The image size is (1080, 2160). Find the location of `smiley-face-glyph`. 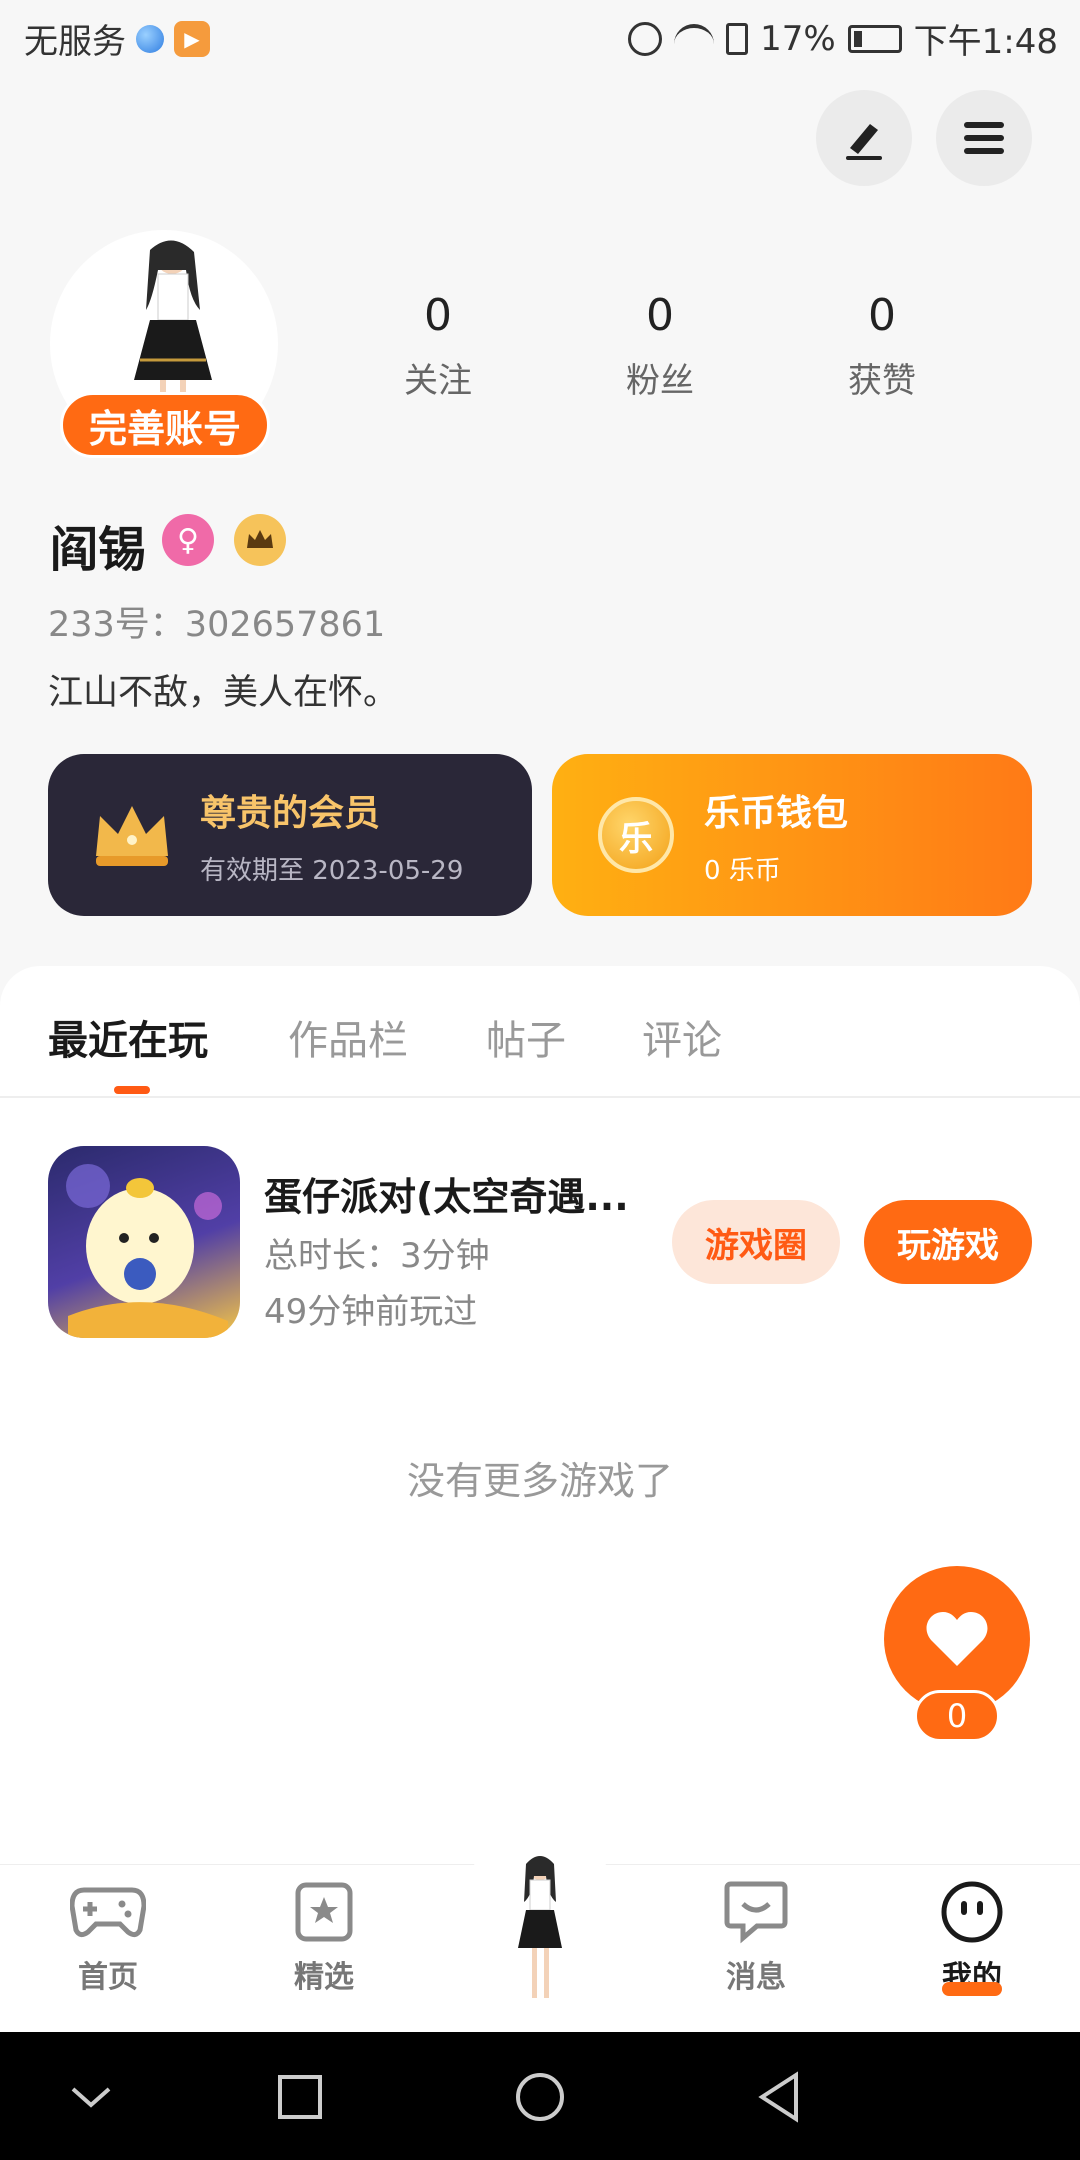

smiley-face-glyph is located at coordinates (972, 1912).